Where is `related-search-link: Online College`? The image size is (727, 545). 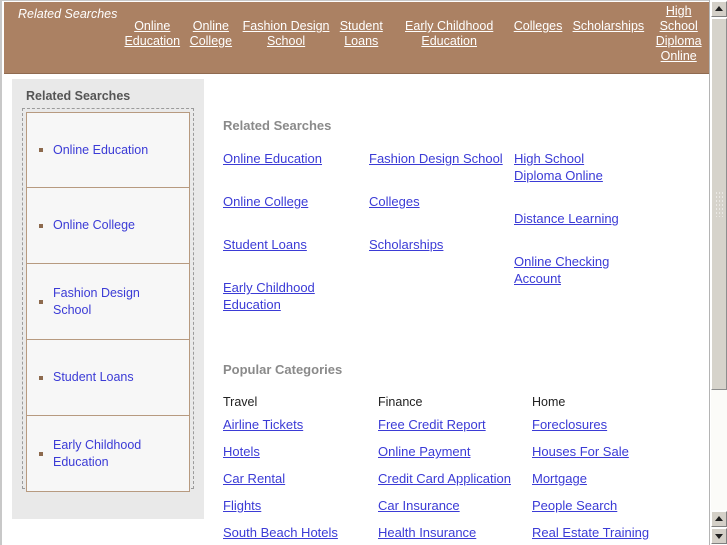 related-search-link: Online College is located at coordinates (296, 201).